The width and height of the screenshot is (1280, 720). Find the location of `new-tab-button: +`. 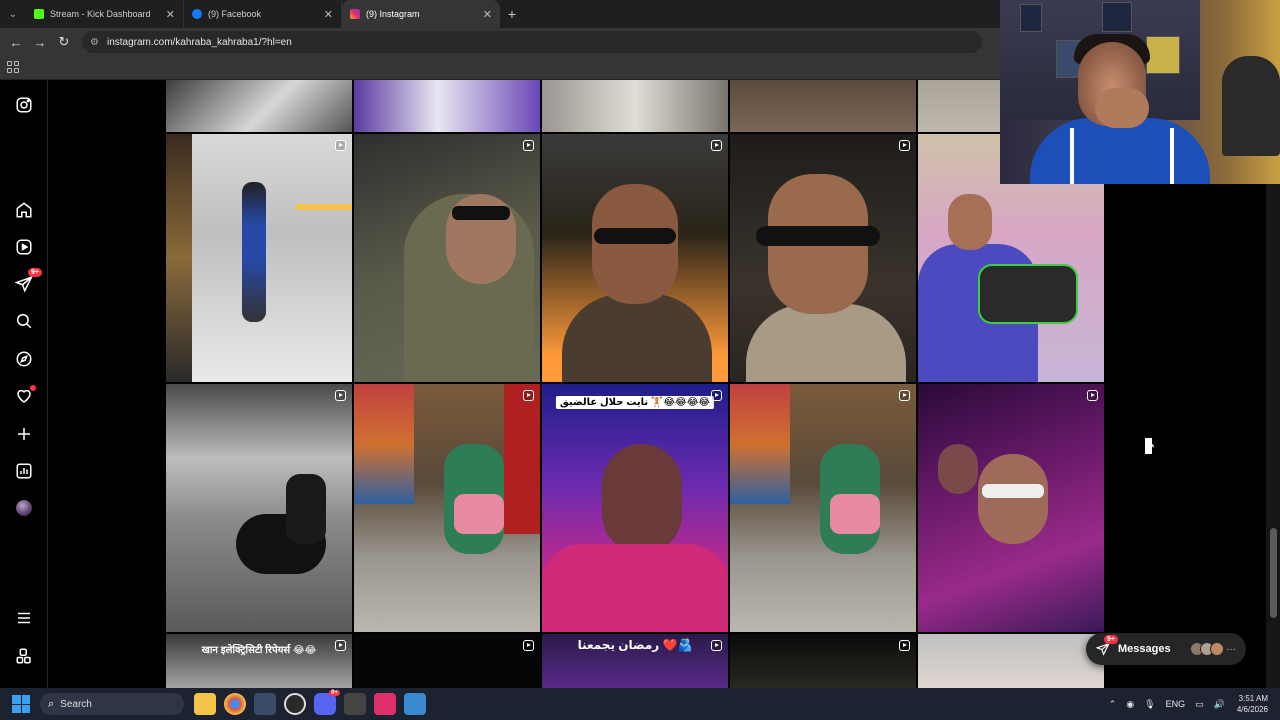

new-tab-button: + is located at coordinates (512, 14).